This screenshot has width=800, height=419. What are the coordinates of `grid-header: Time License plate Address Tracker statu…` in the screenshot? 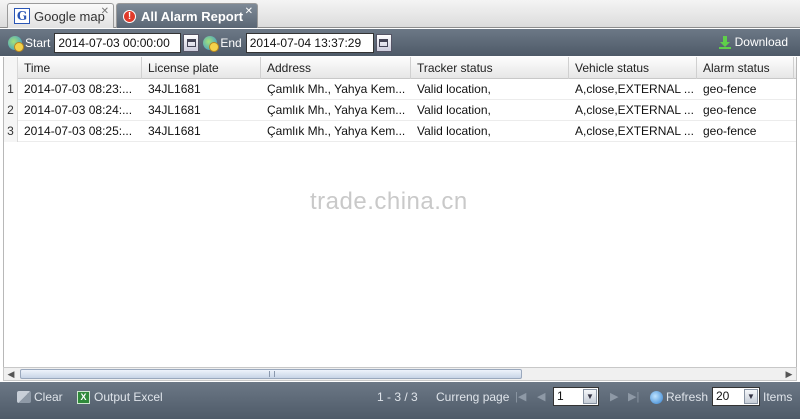 It's located at (400, 68).